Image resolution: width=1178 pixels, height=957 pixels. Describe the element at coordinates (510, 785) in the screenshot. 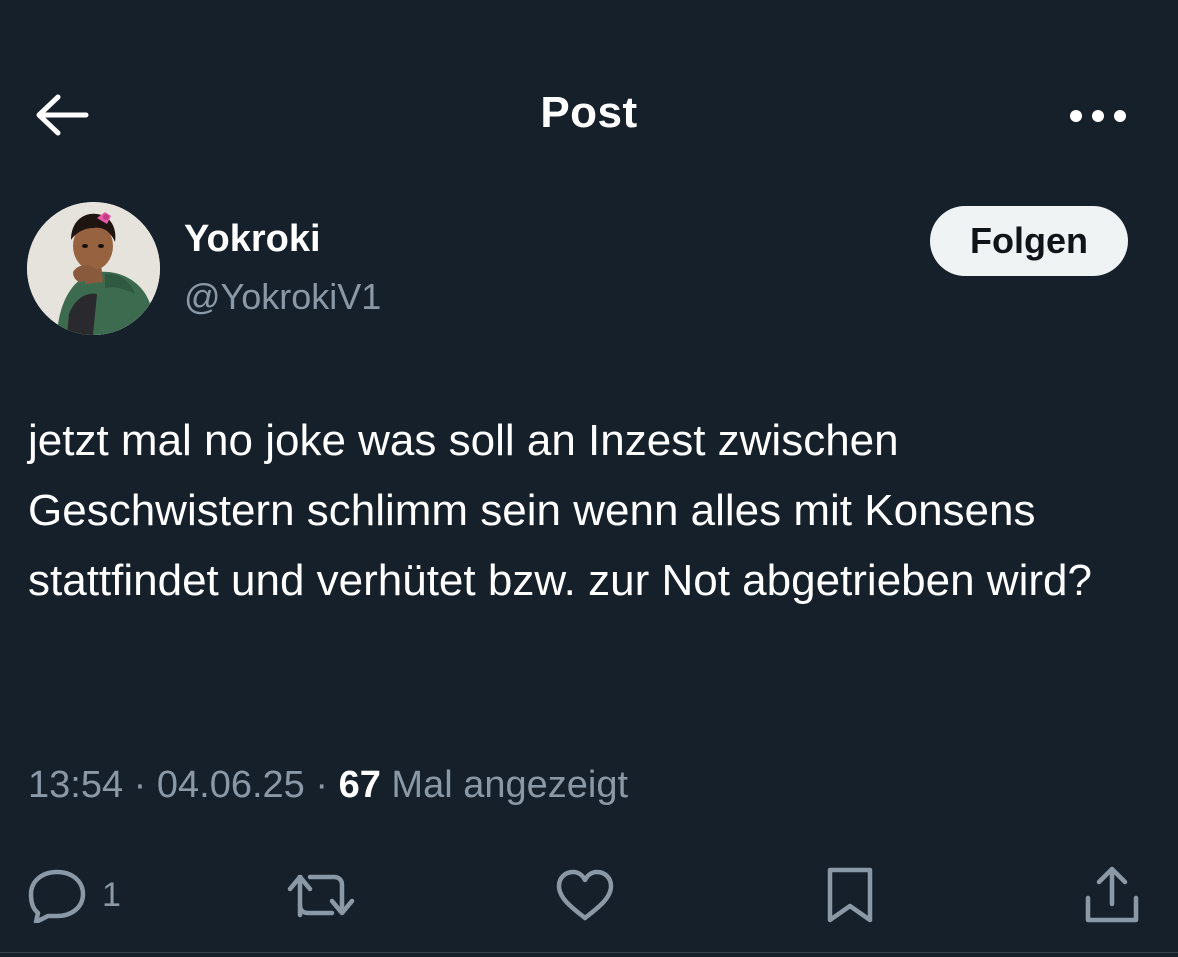

I see `view-count-label: Mal angezeigt` at that location.